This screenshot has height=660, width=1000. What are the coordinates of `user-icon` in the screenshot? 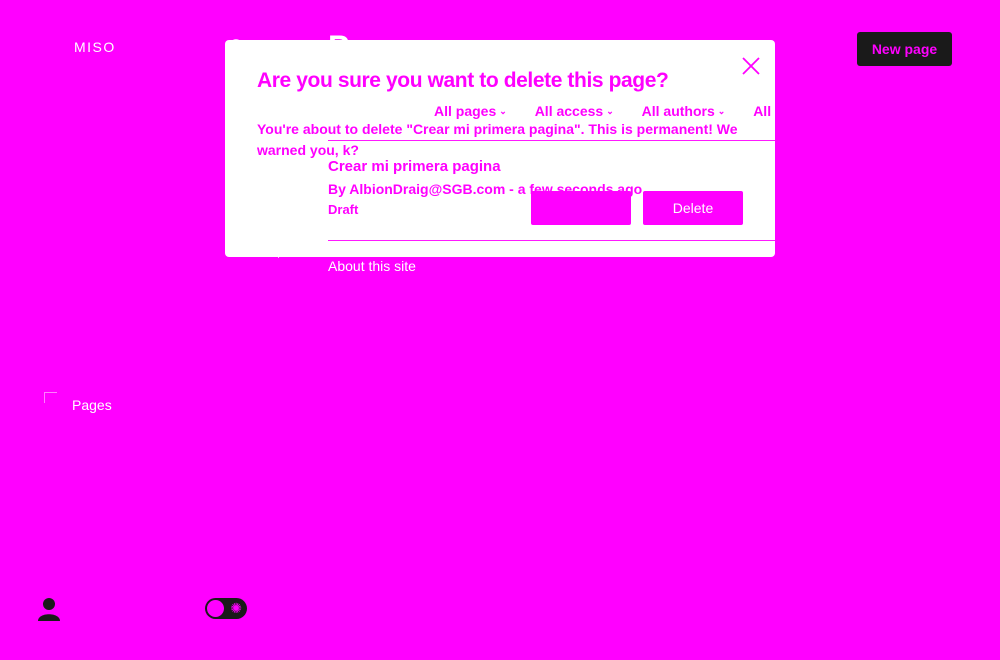 It's located at (49, 609).